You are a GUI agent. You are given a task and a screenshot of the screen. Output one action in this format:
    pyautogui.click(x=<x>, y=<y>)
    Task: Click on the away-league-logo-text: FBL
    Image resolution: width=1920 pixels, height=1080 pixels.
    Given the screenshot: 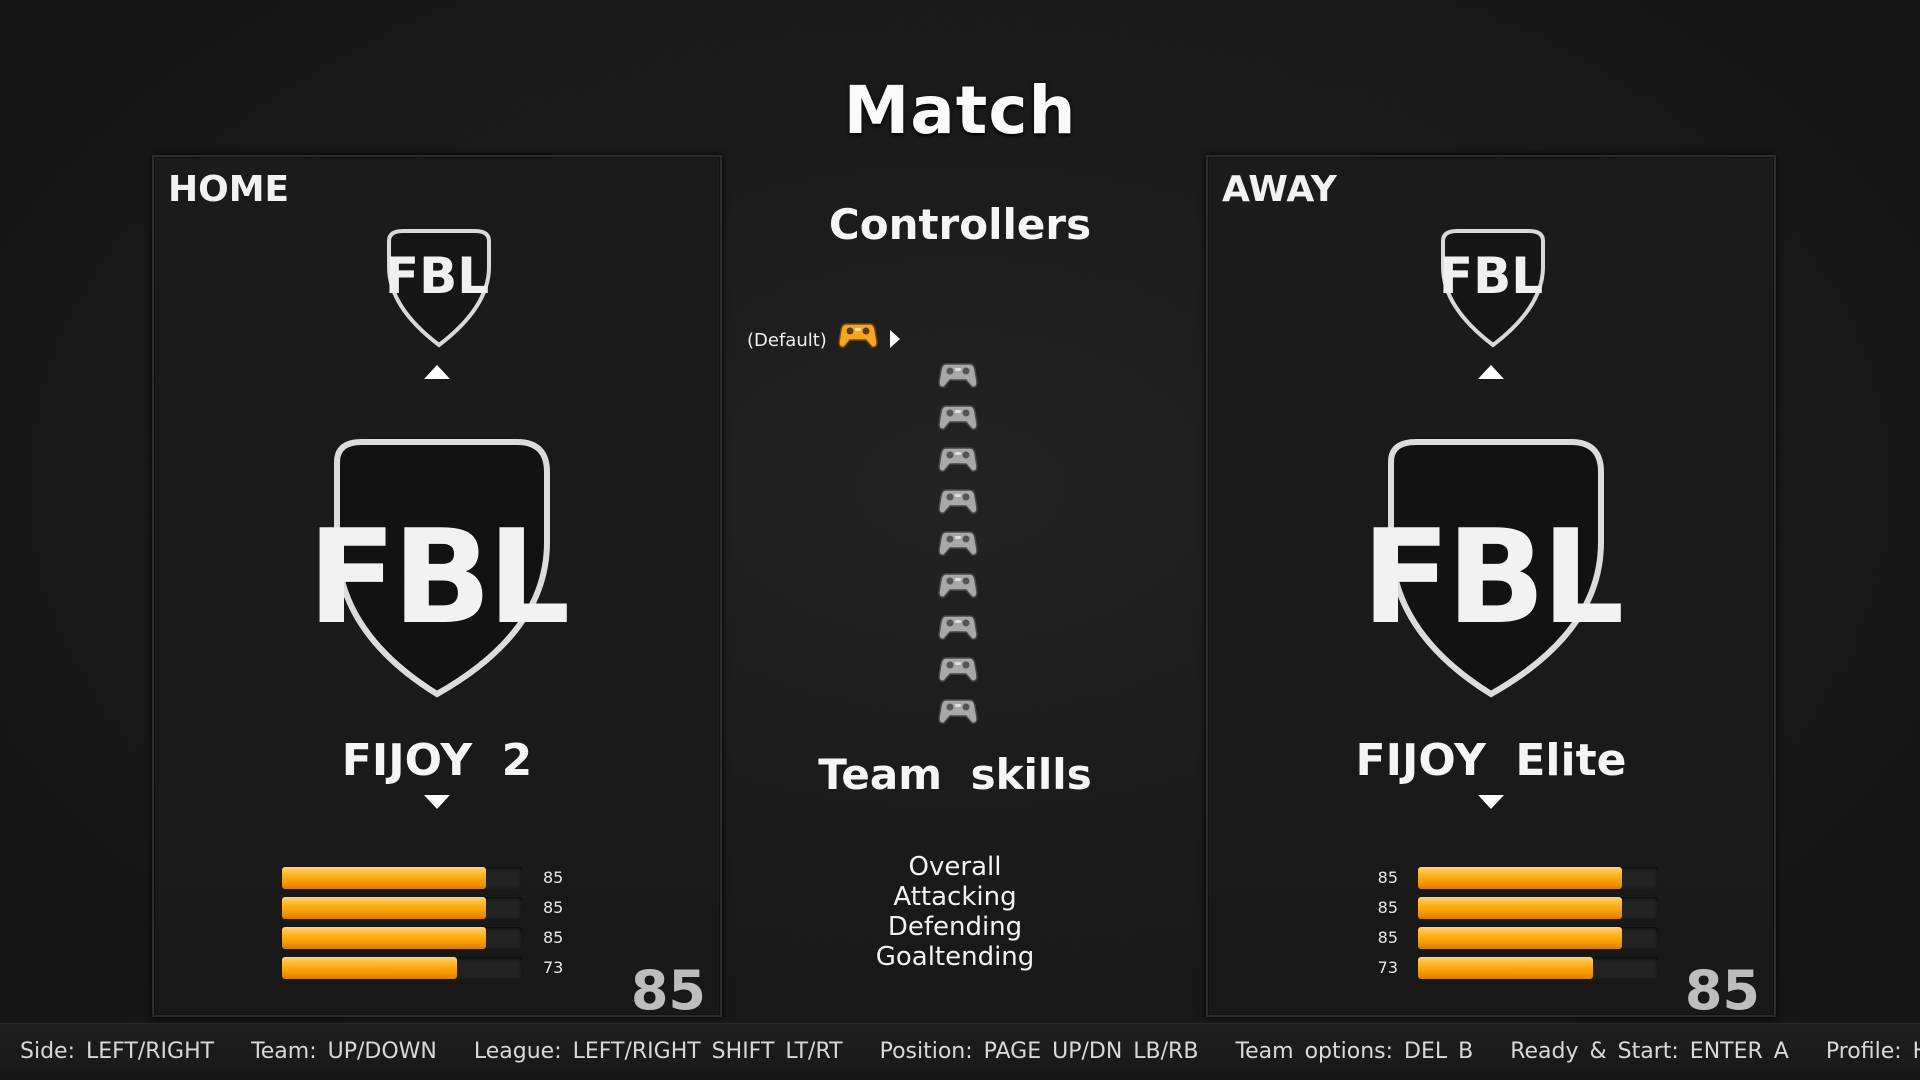 What is the action you would take?
    pyautogui.click(x=1491, y=276)
    